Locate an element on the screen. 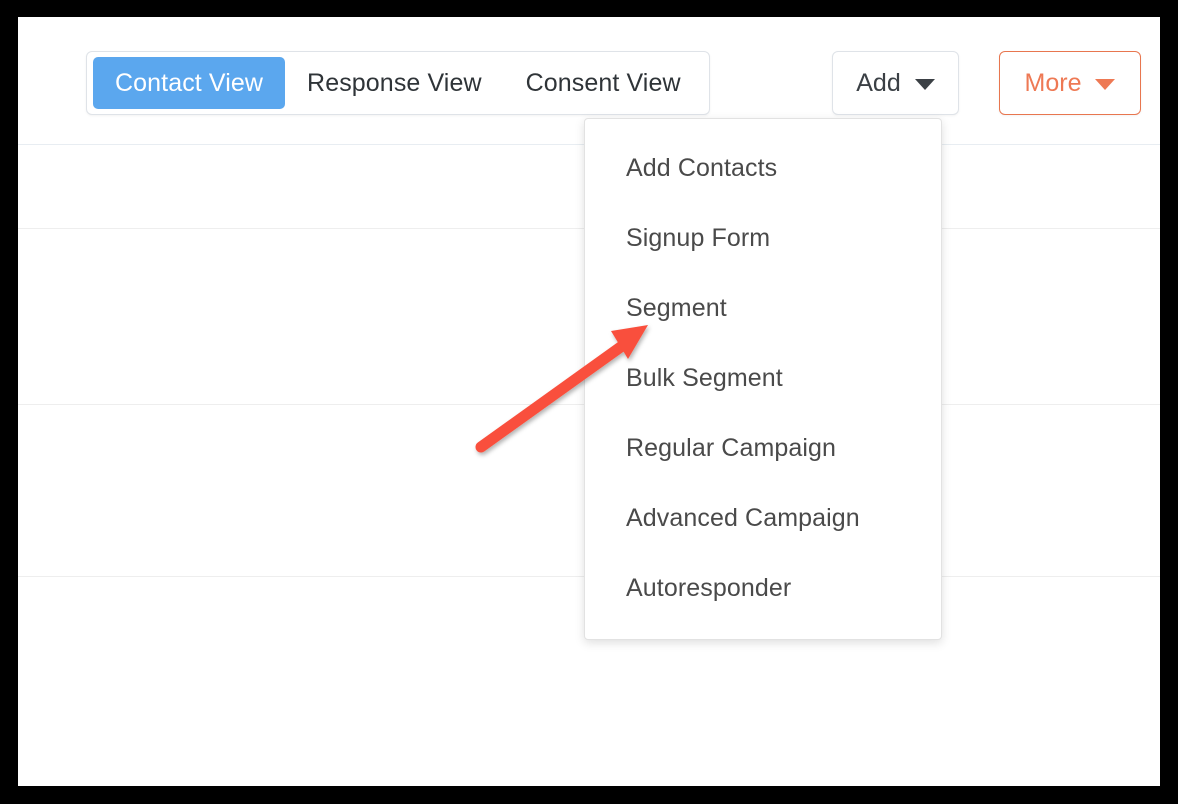 Image resolution: width=1178 pixels, height=804 pixels. menu-item-signup-form: Signup Form is located at coordinates (763, 238).